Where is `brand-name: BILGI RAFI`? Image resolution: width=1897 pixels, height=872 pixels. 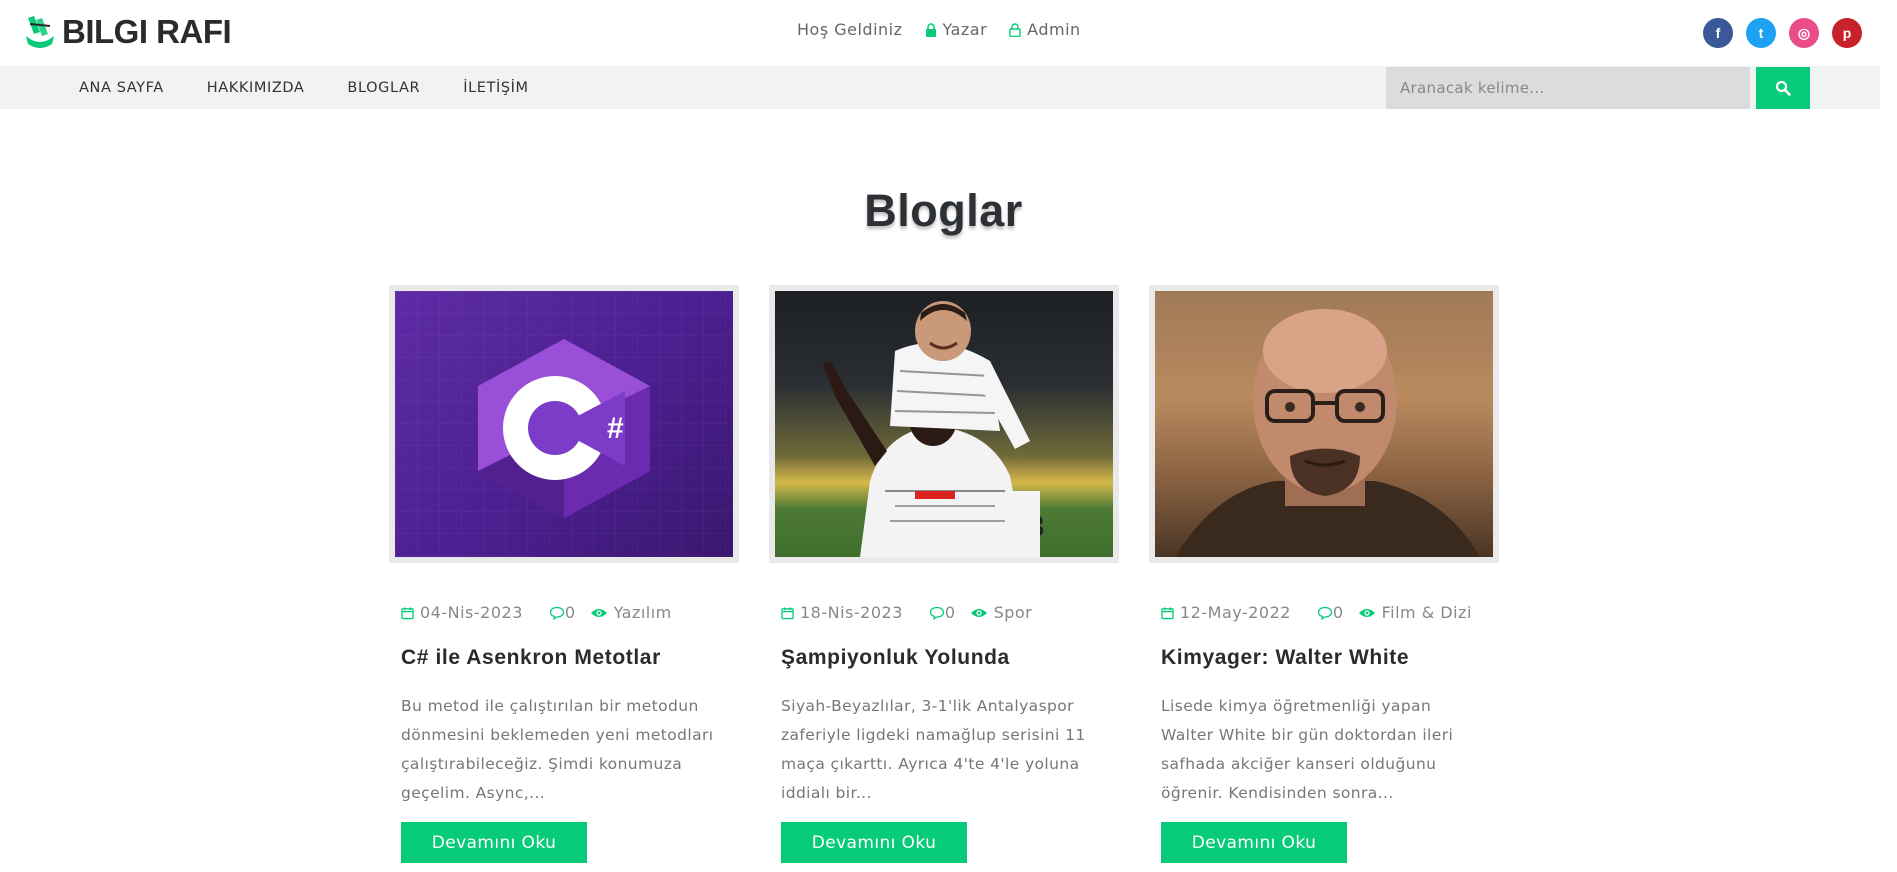
brand-name: BILGI RAFI is located at coordinates (147, 31).